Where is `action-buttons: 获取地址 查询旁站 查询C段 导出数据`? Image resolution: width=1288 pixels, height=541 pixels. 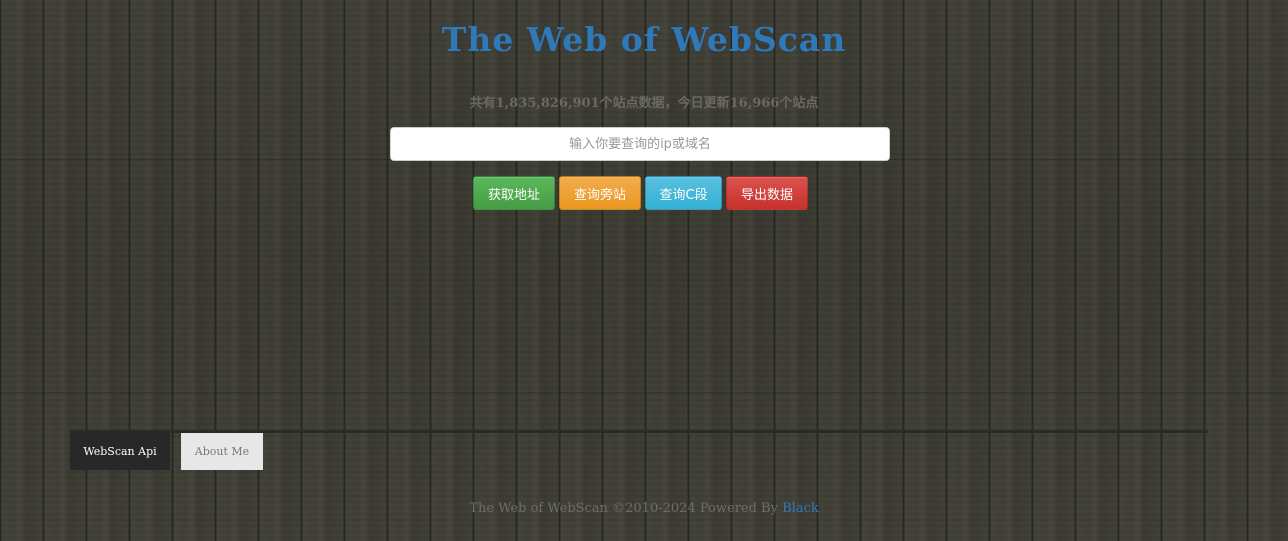 action-buttons: 获取地址 查询旁站 查询C段 导出数据 is located at coordinates (640, 193).